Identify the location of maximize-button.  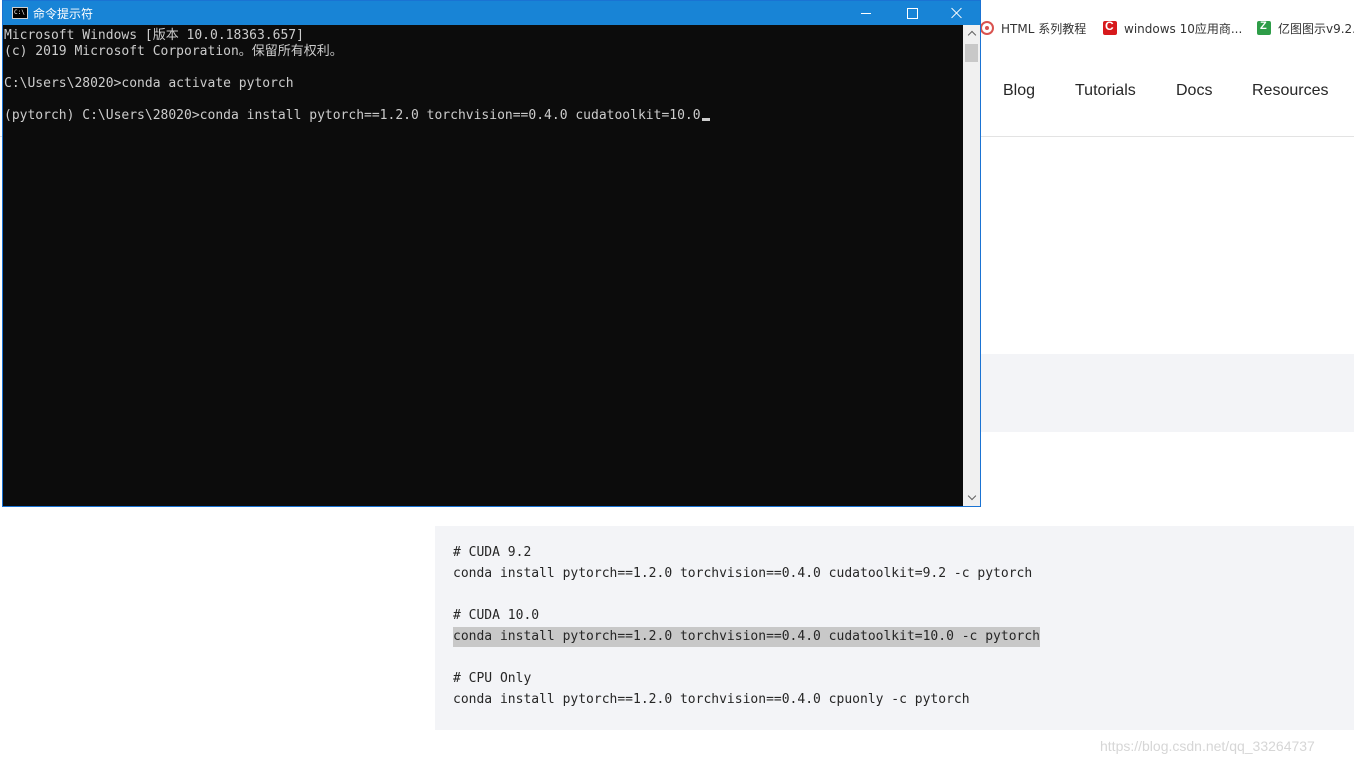
(912, 13).